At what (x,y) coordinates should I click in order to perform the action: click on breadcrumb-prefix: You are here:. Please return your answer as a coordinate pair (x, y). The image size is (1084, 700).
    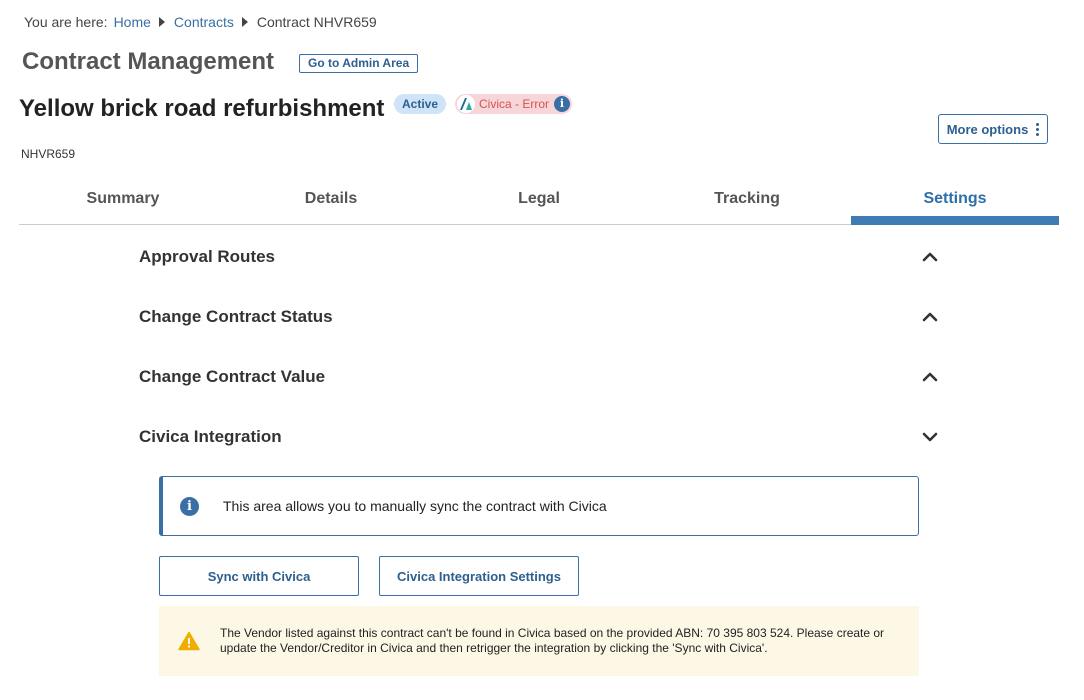
    Looking at the image, I should click on (66, 22).